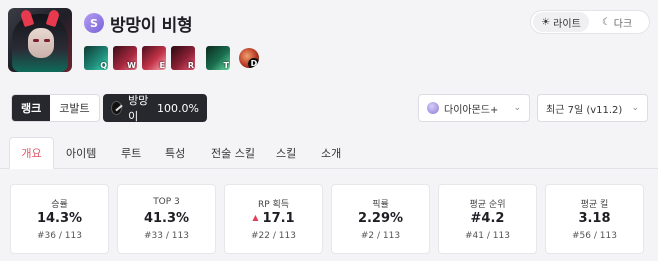 Image resolution: width=658 pixels, height=261 pixels. Describe the element at coordinates (31, 153) in the screenshot. I see `tab-overview: 개요` at that location.